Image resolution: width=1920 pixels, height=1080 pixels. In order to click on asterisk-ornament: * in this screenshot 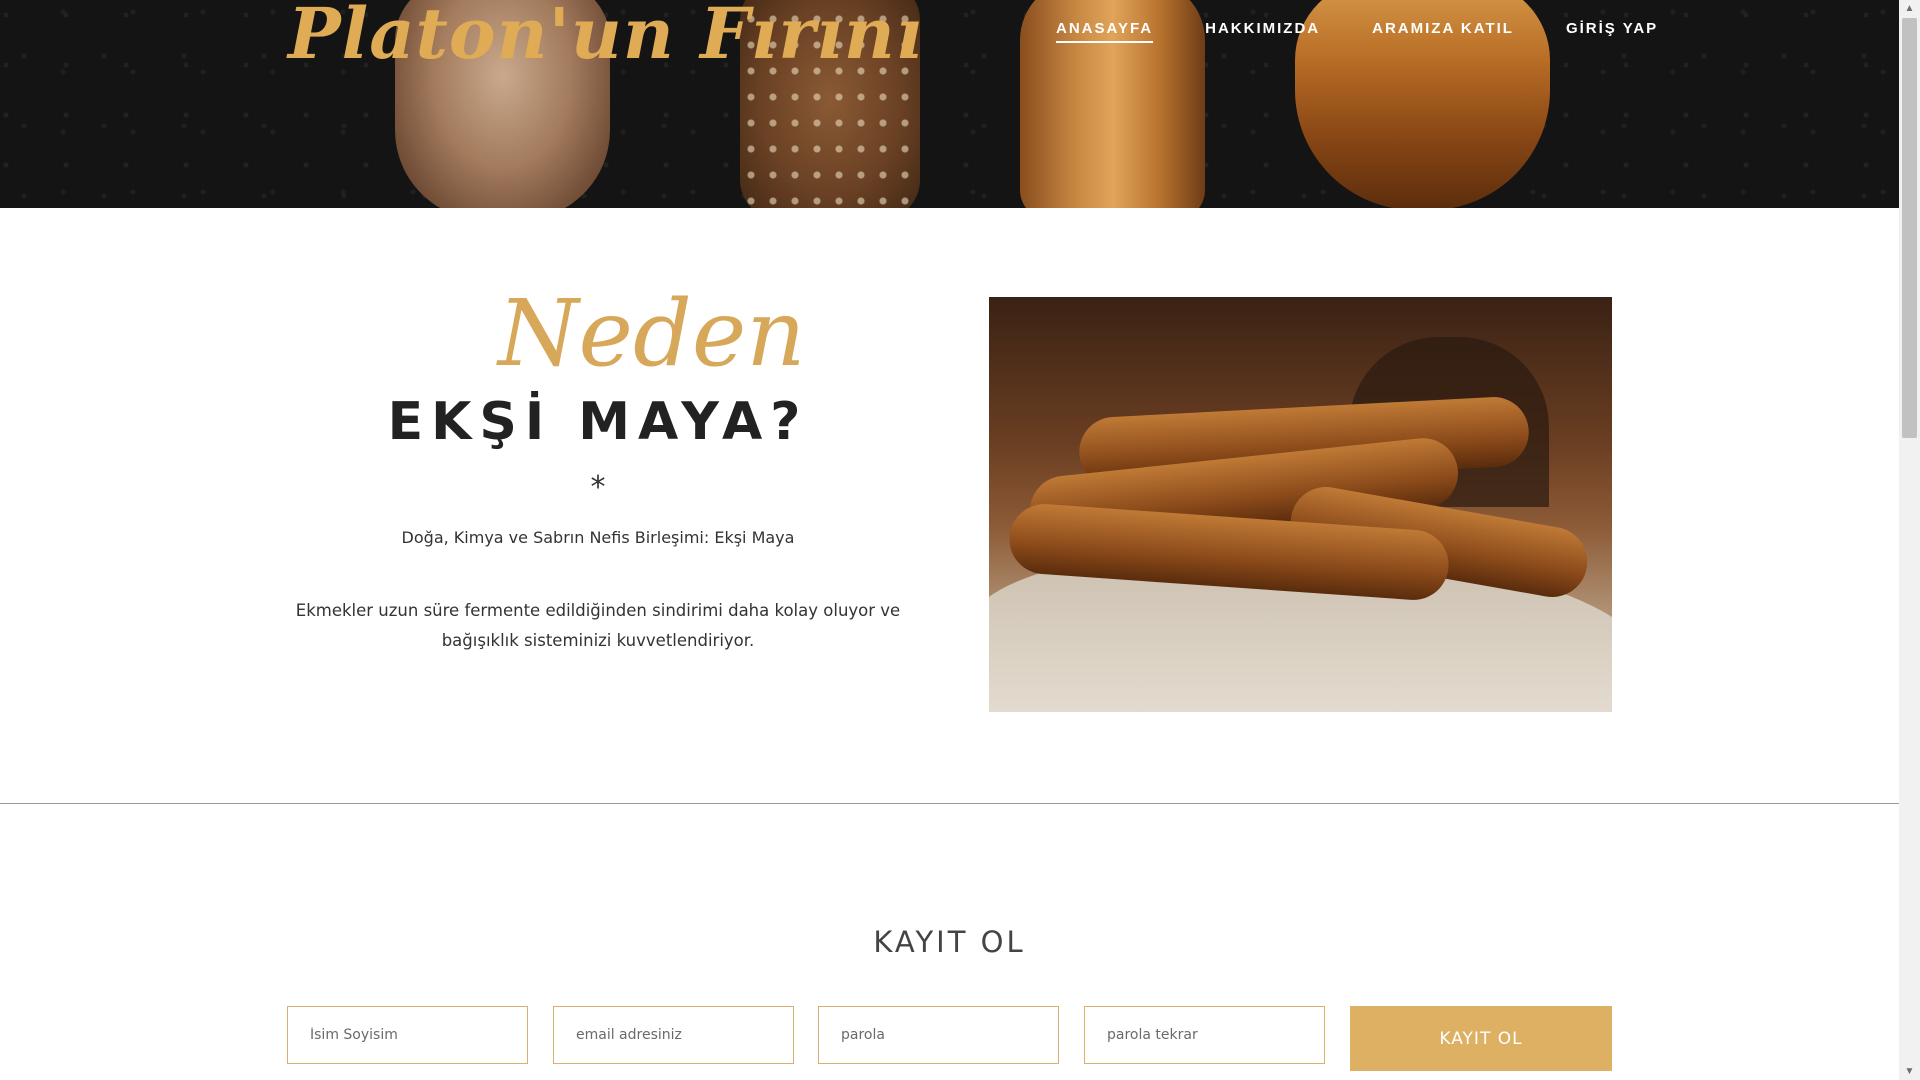, I will do `click(598, 487)`.